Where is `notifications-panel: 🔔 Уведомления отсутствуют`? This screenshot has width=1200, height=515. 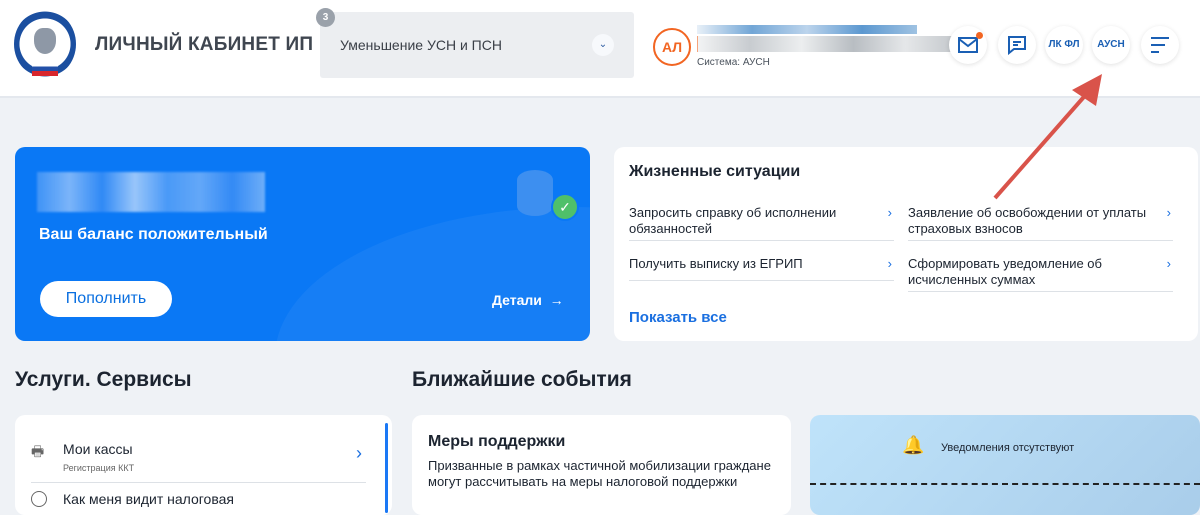
notifications-panel: 🔔 Уведомления отсутствуют is located at coordinates (1005, 465).